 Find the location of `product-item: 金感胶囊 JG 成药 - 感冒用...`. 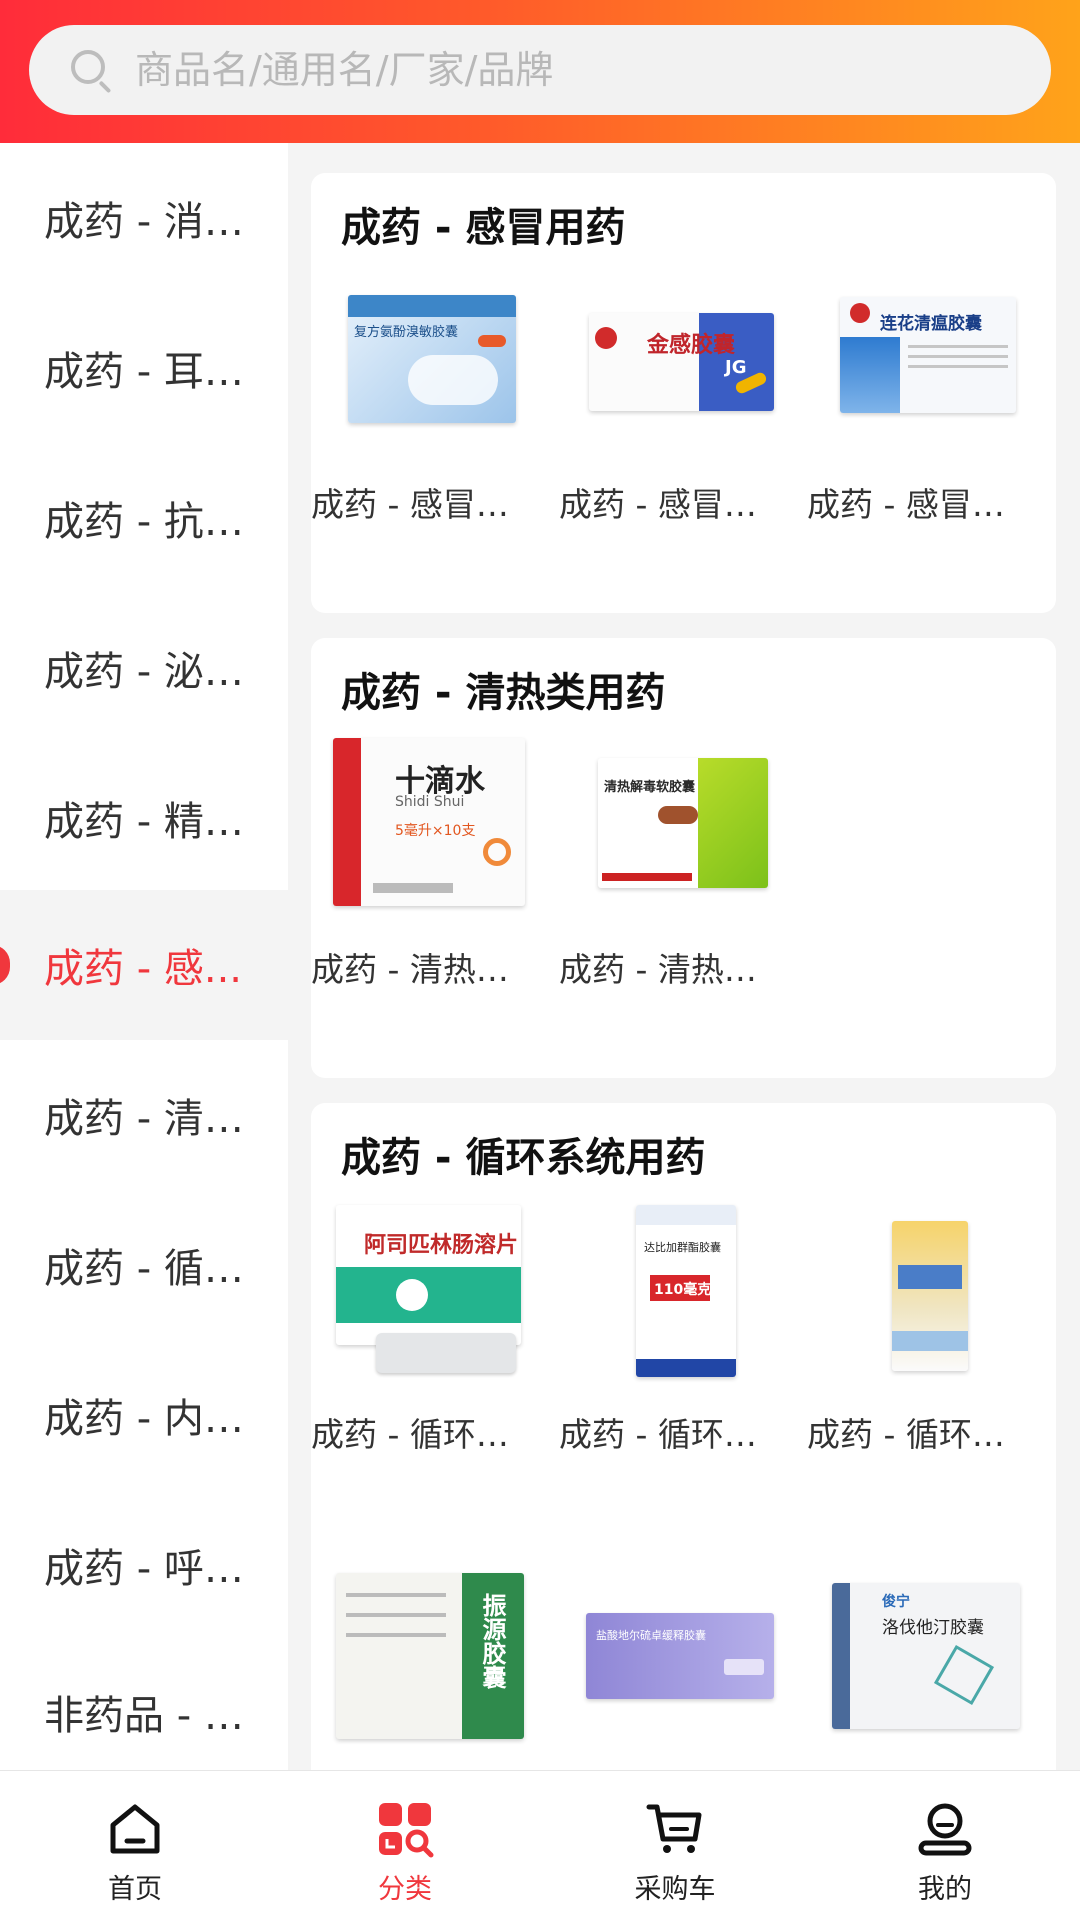

product-item: 金感胶囊 JG 成药 - 感冒用... is located at coordinates (674, 433).